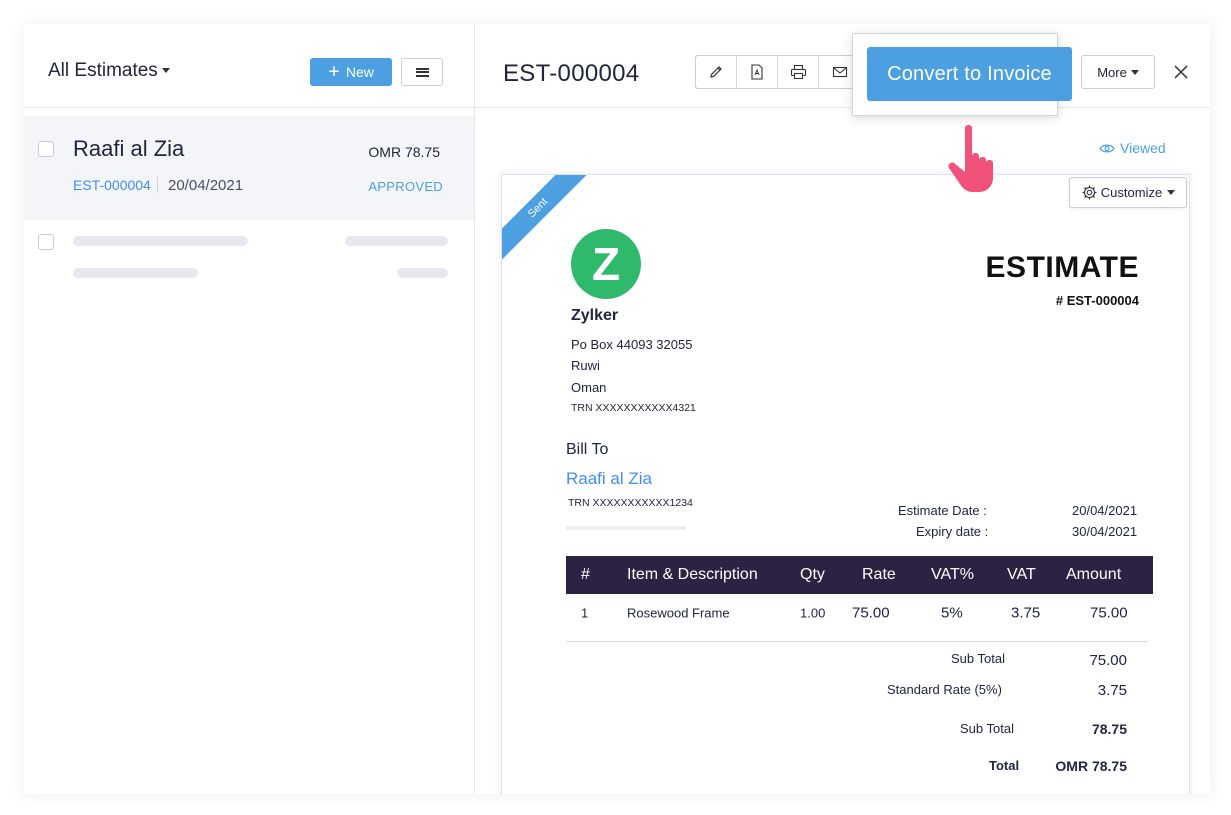 The width and height of the screenshot is (1231, 815). I want to click on tax-label: Standard Rate (5%), so click(944, 689).